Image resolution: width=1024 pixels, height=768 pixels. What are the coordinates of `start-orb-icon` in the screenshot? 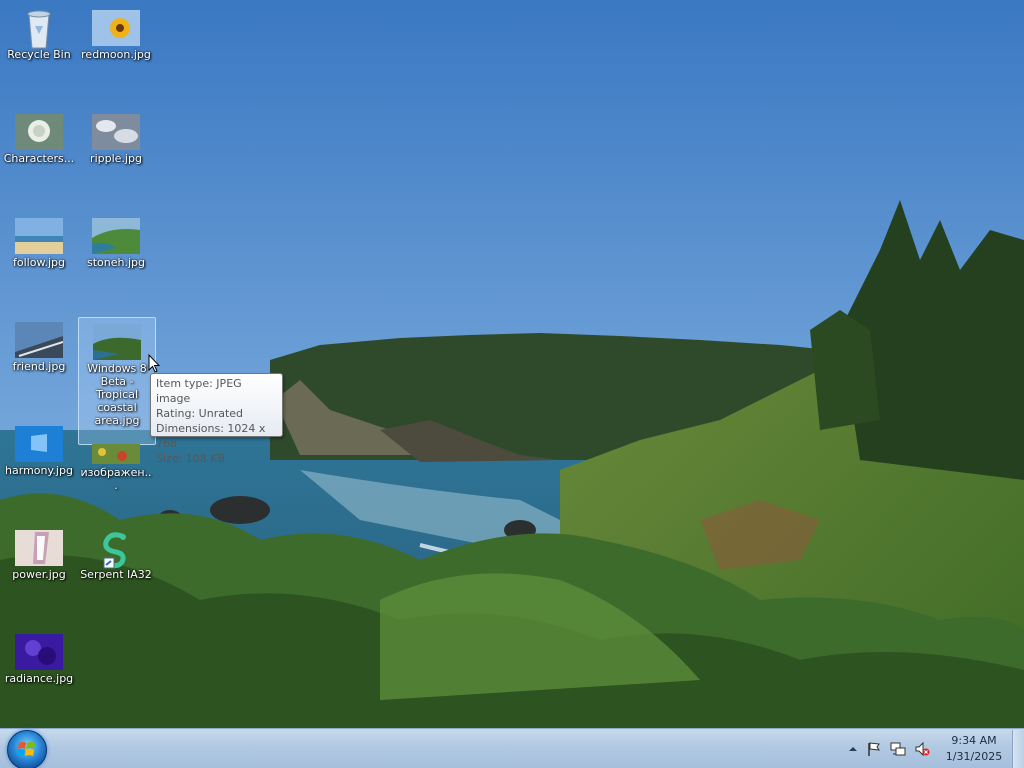 It's located at (26, 749).